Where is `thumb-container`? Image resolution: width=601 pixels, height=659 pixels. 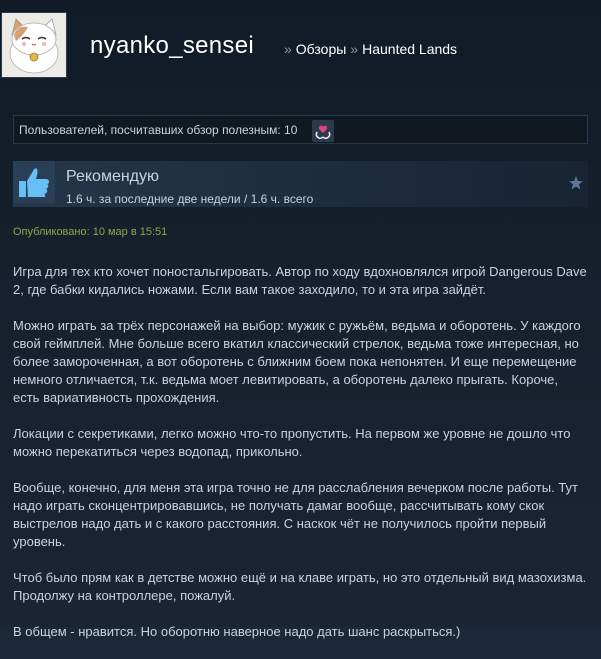
thumb-container is located at coordinates (34, 182).